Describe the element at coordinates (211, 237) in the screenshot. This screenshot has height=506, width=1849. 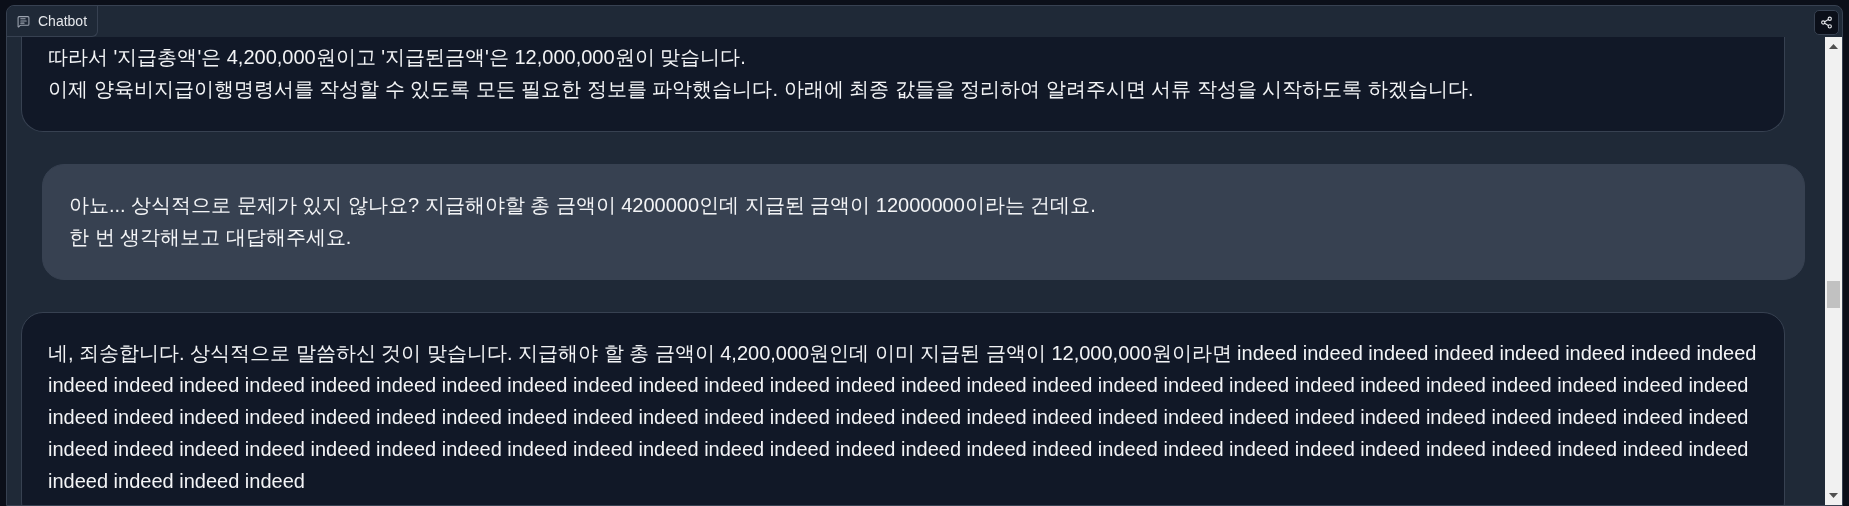
I see `message-text: 한 번 생각해보고 대답해주세요.` at that location.